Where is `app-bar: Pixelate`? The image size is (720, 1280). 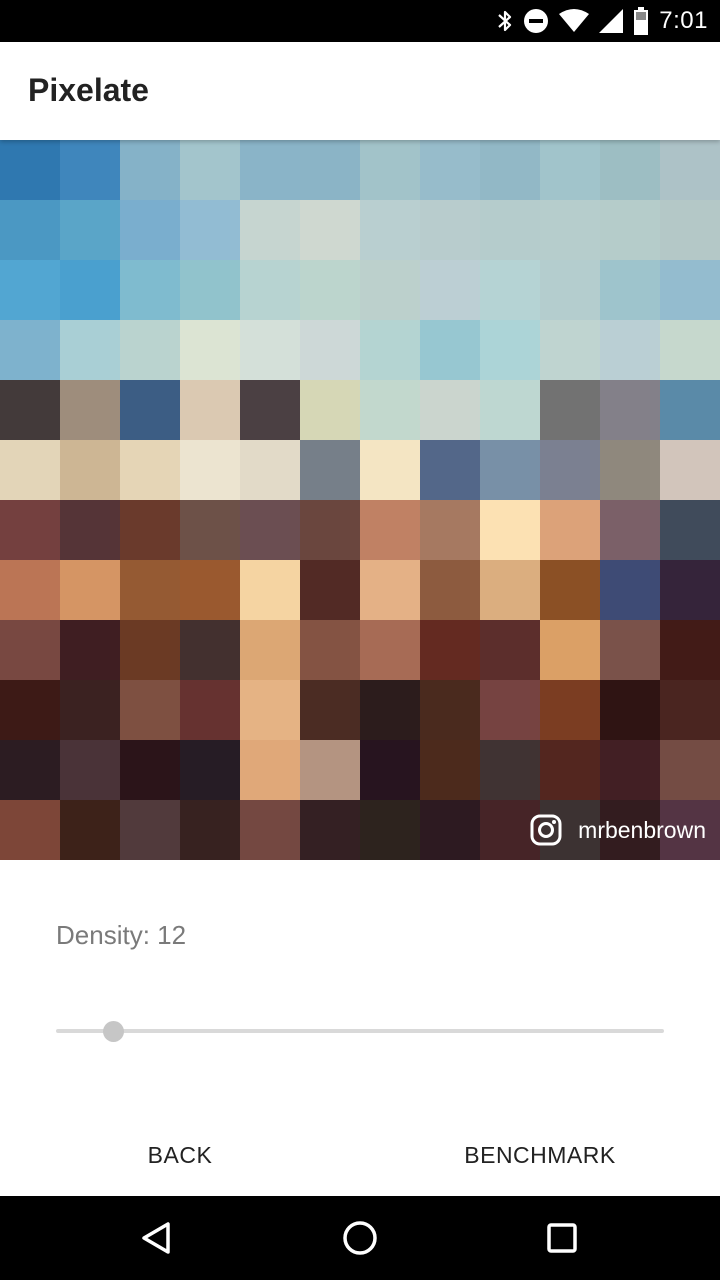 app-bar: Pixelate is located at coordinates (360, 91).